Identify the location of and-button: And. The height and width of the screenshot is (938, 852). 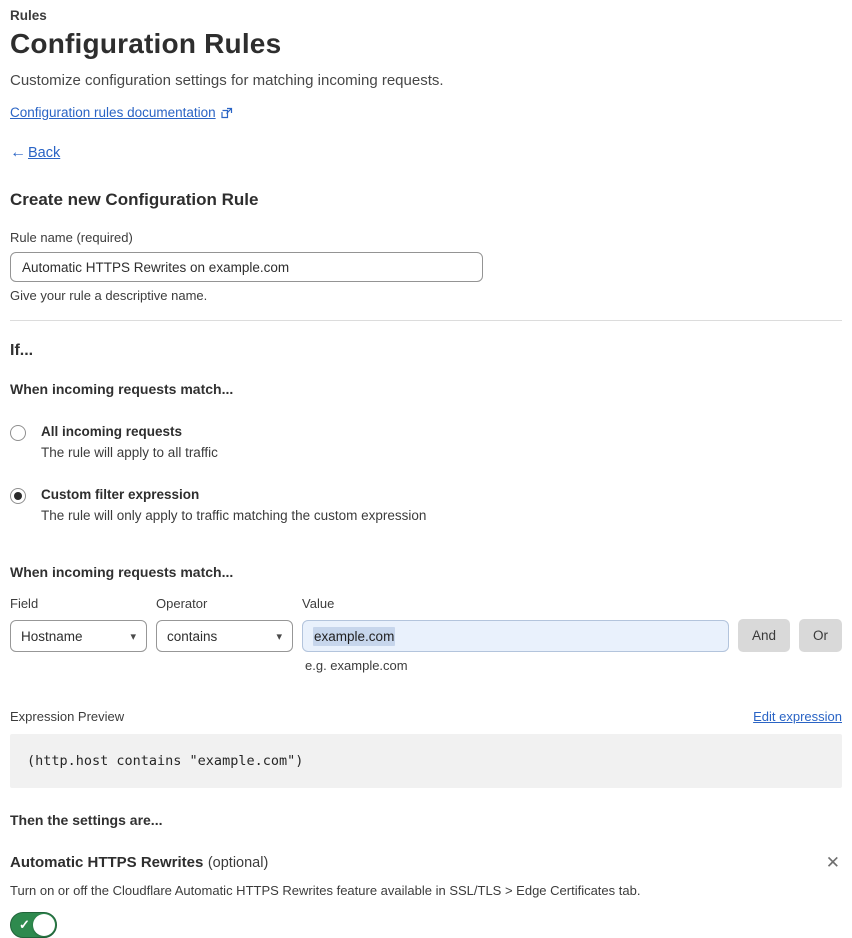
(763, 635).